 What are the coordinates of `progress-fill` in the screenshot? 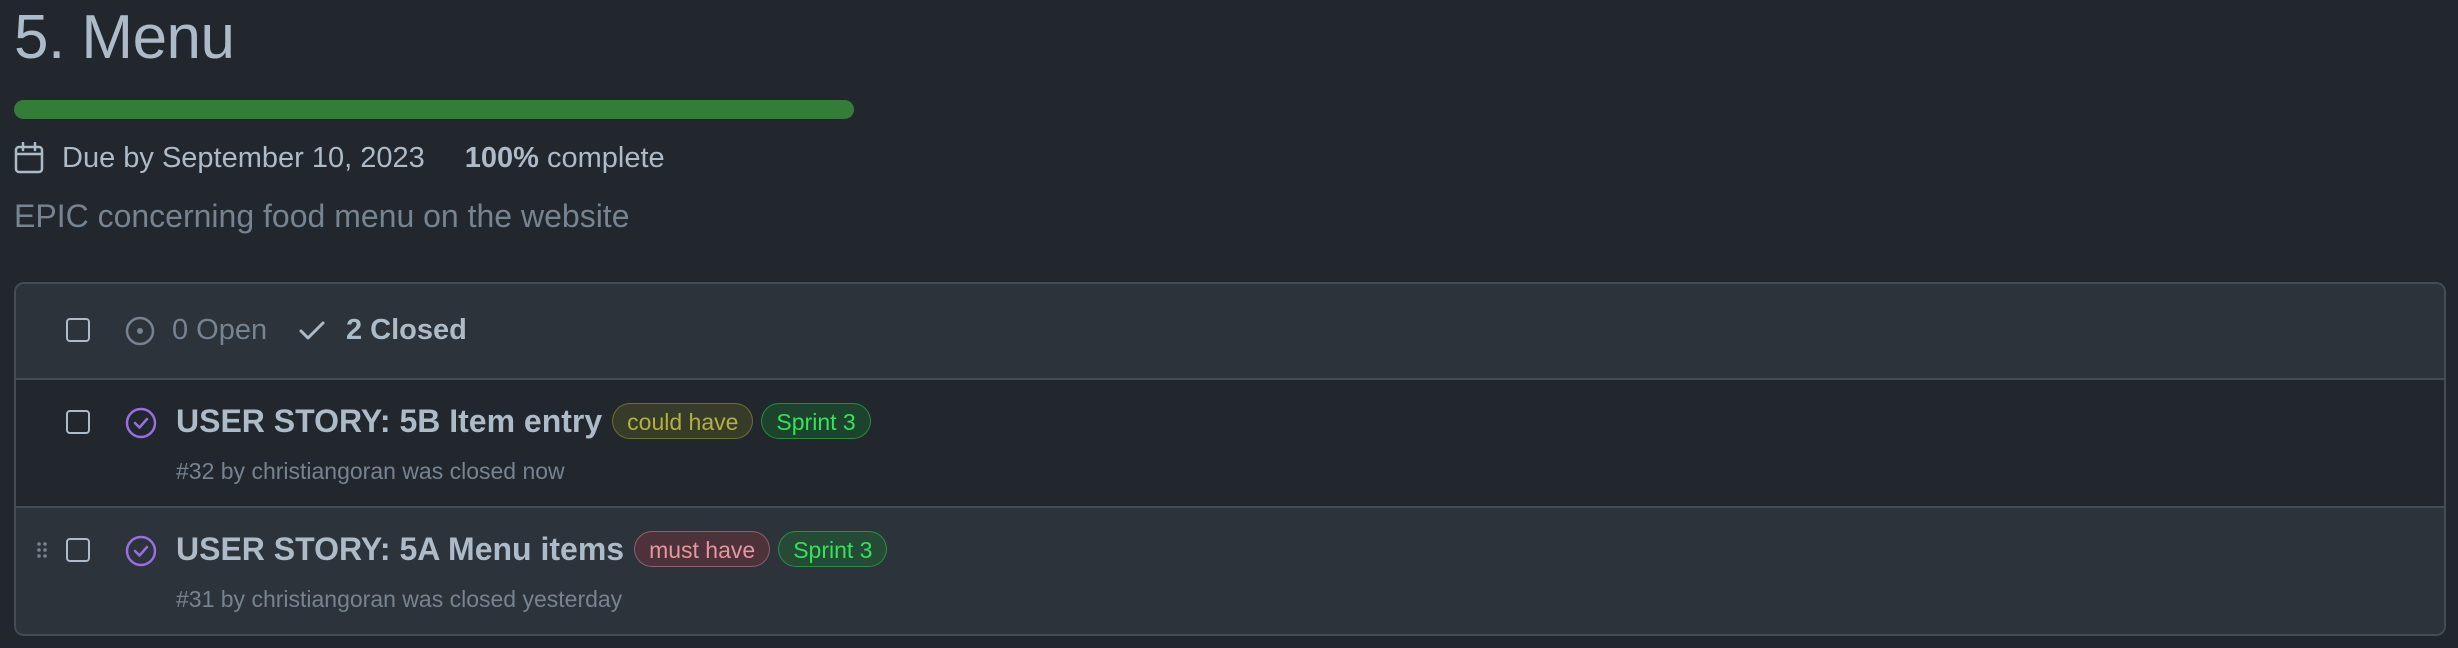 It's located at (434, 109).